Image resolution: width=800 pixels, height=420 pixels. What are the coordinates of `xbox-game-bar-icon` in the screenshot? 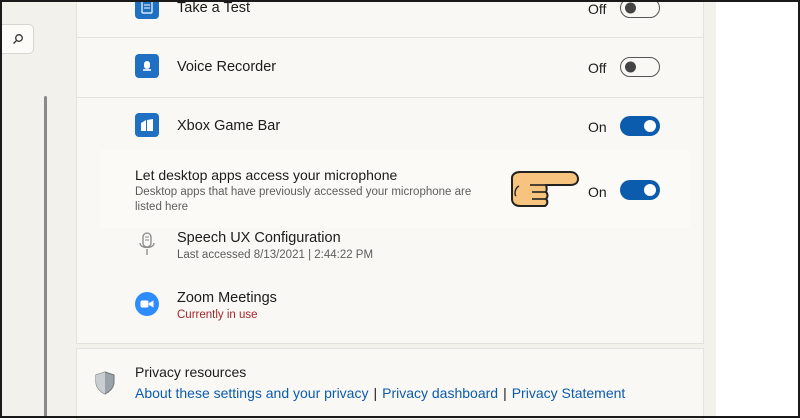 It's located at (147, 125).